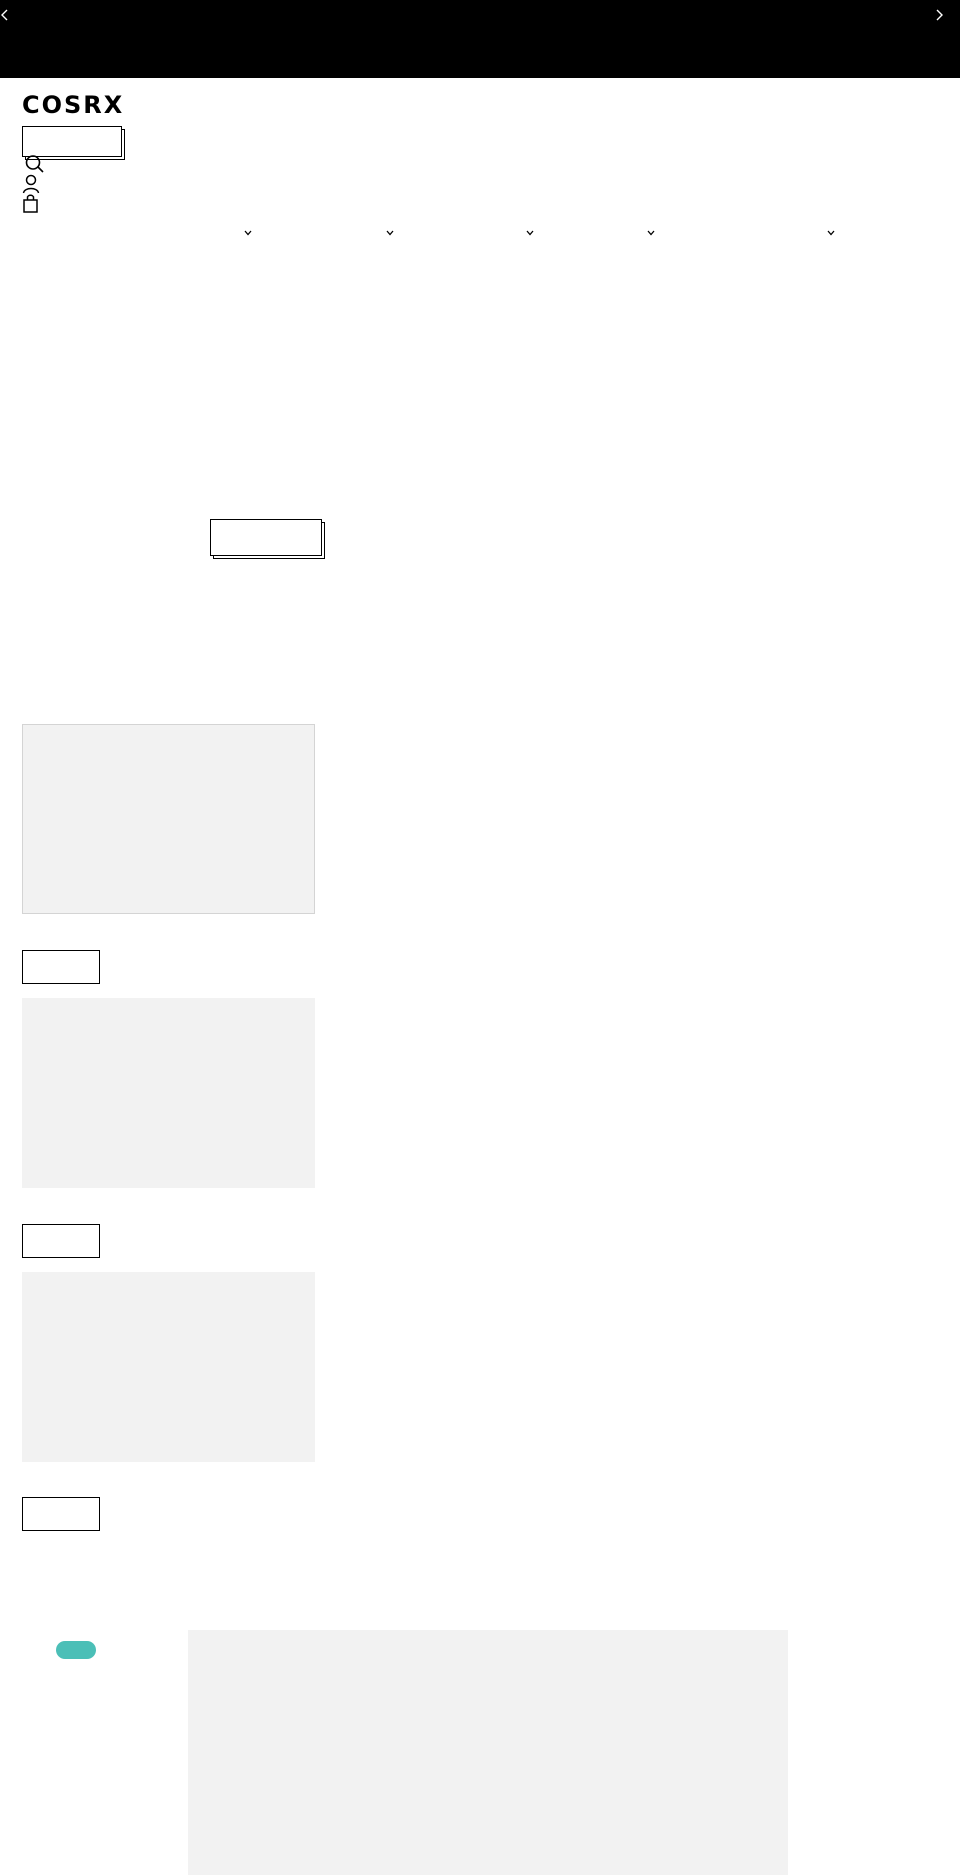  I want to click on nav-dropdown-3-chevron-down-icon, so click(530, 233).